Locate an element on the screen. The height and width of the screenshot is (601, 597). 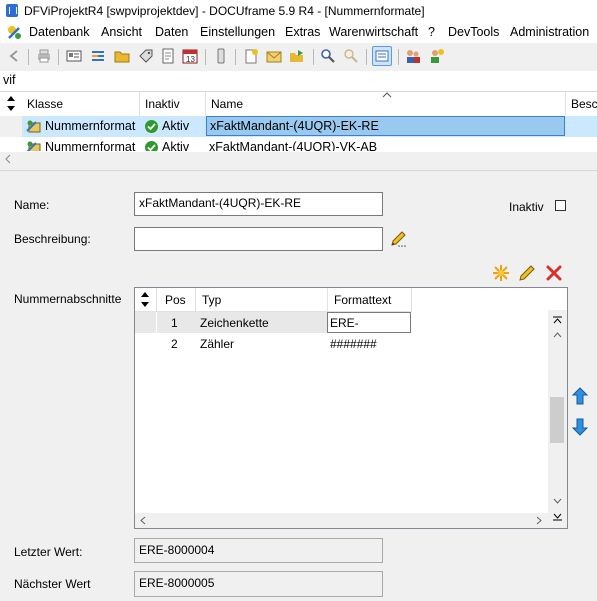
menu-einstellungen: Einstellungen is located at coordinates (237, 32).